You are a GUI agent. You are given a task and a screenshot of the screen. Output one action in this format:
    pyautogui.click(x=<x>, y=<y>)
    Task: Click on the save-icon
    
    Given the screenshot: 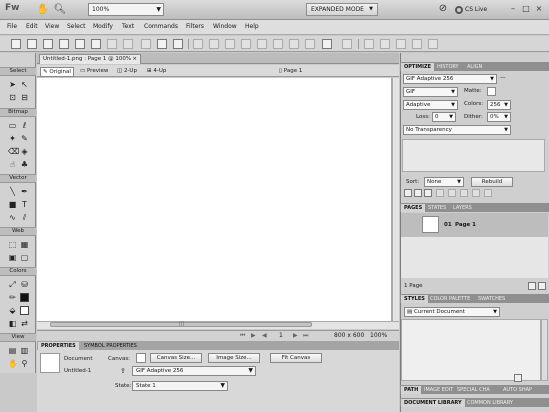 What is the action you would take?
    pyautogui.click(x=48, y=44)
    